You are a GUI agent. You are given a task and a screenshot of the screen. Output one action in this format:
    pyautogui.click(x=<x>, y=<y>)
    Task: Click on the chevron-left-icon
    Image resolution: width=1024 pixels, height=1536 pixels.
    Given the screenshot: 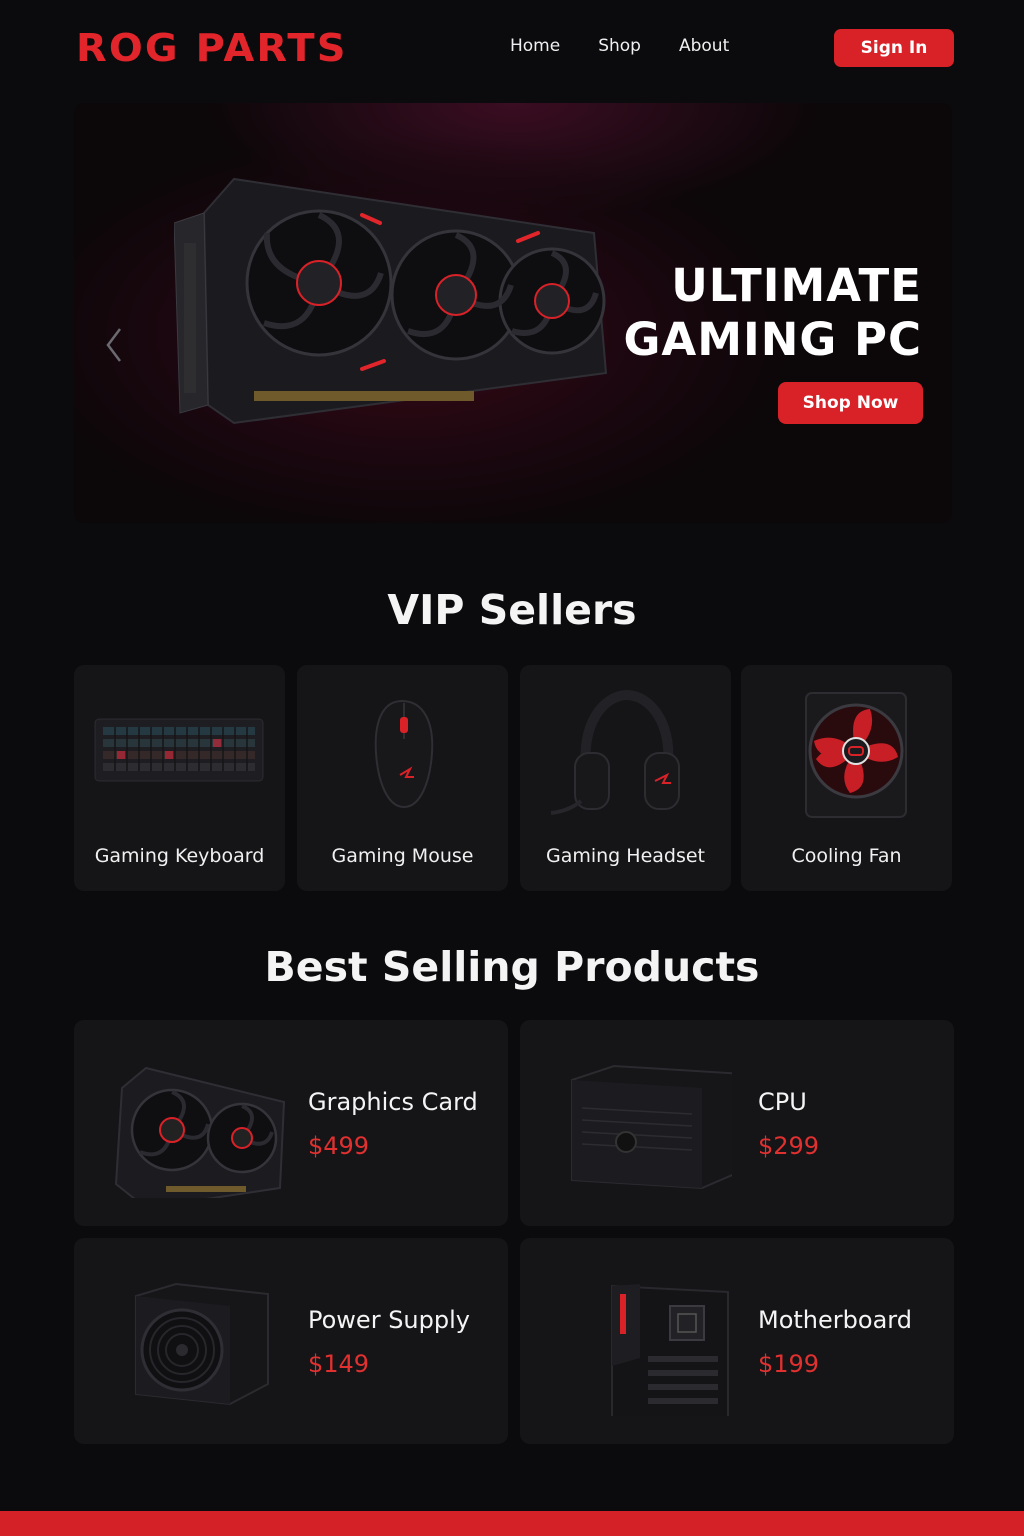 What is the action you would take?
    pyautogui.click(x=114, y=345)
    